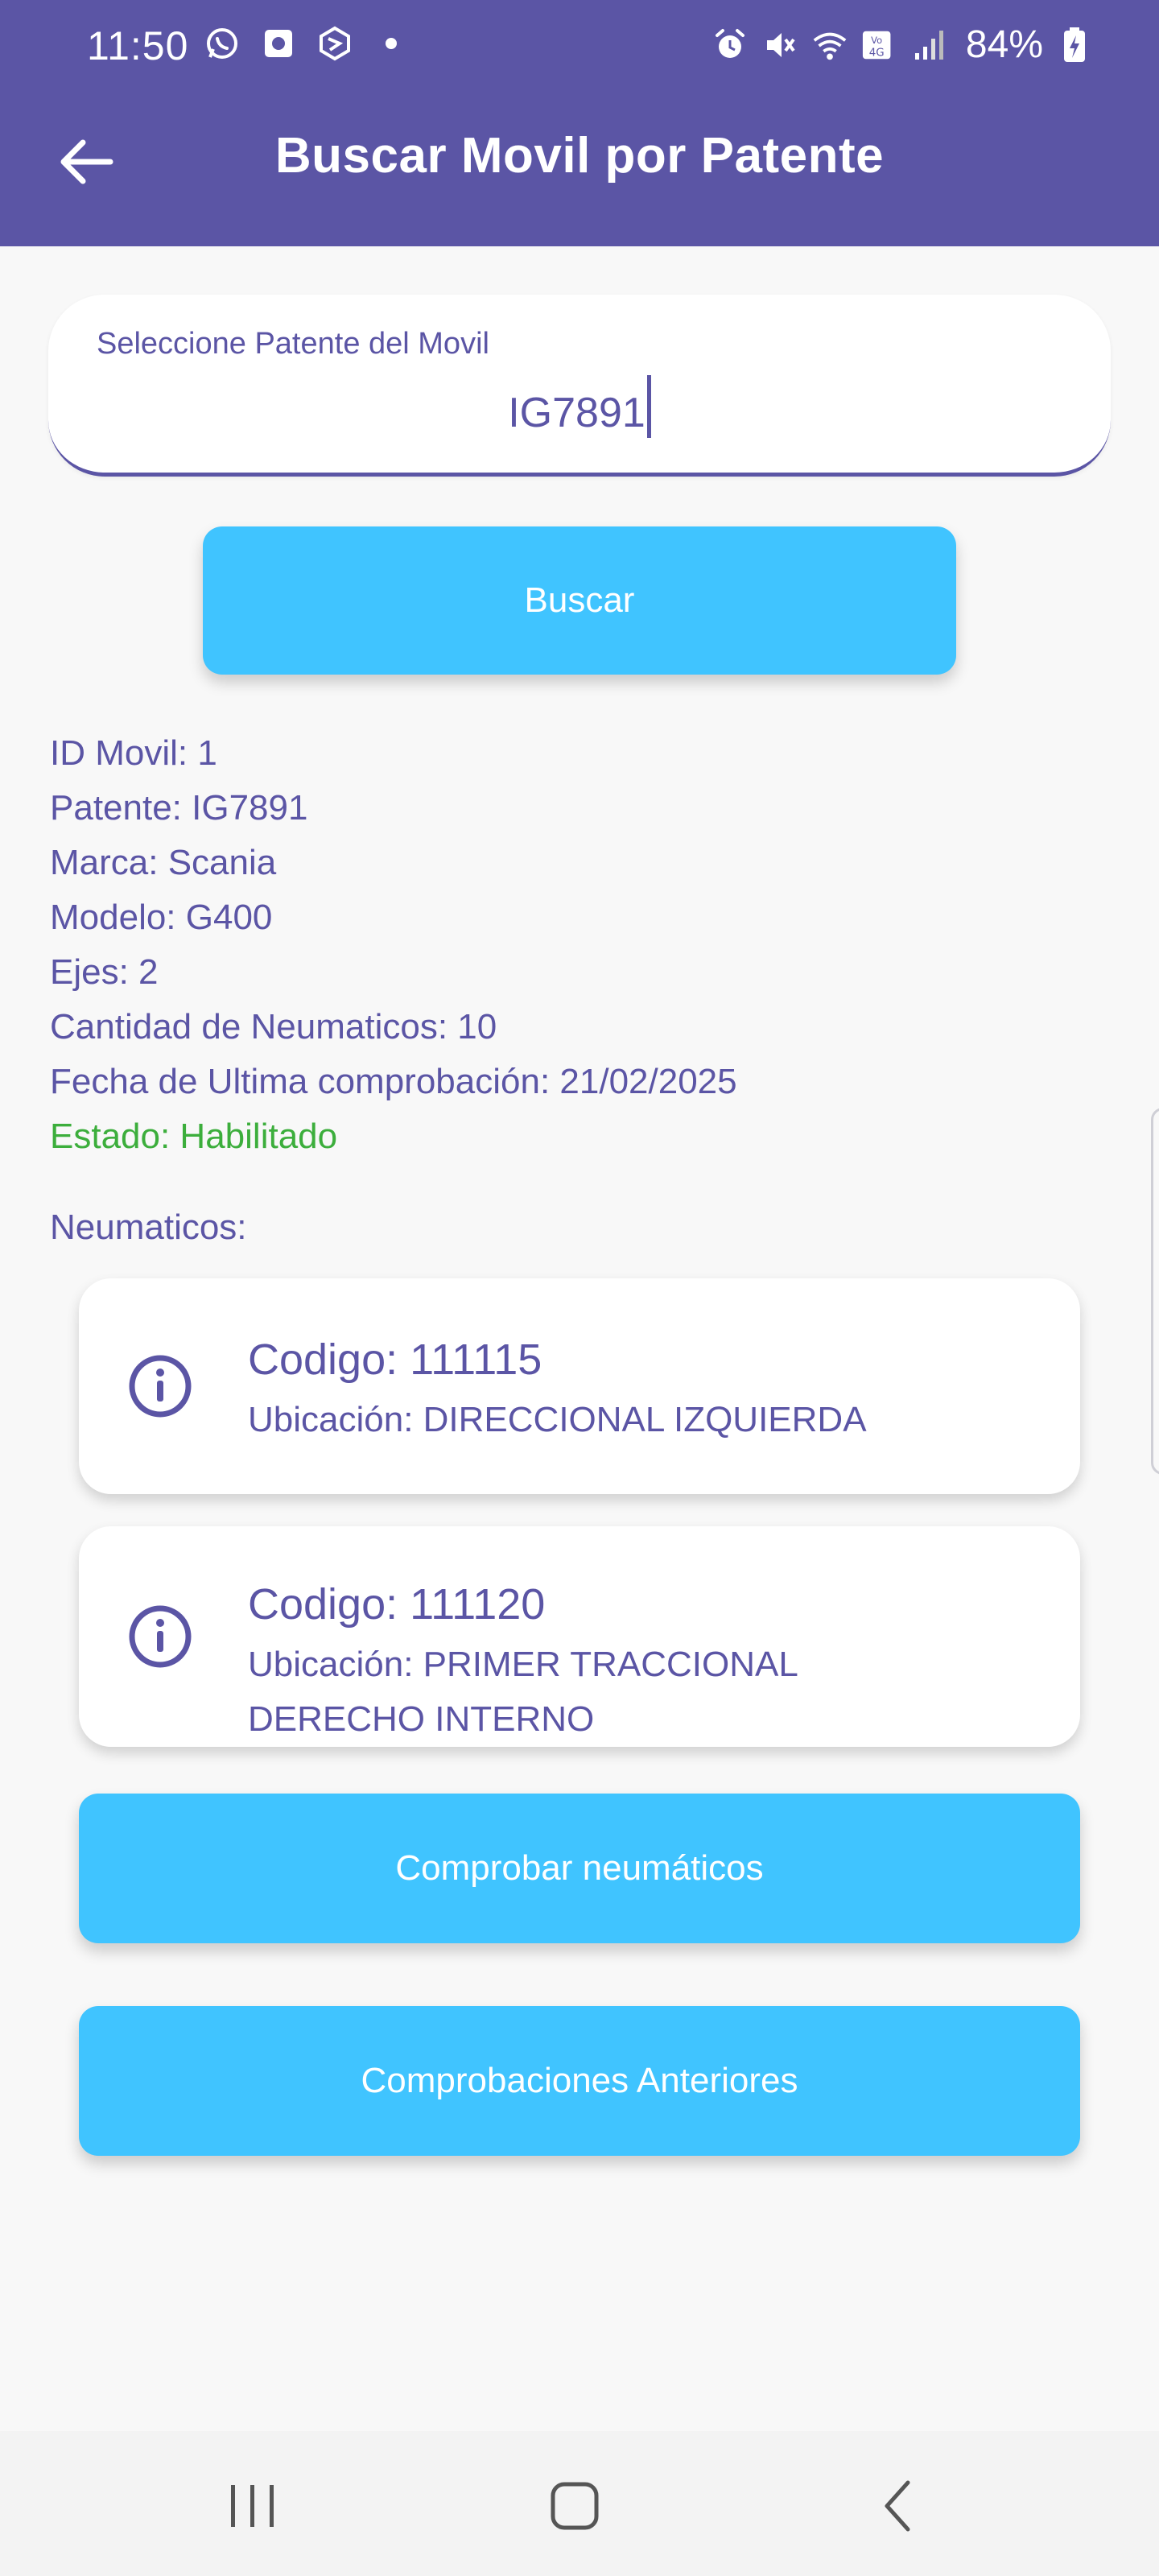 This screenshot has width=1159, height=2576. What do you see at coordinates (877, 53) in the screenshot?
I see `svg-text: 4G` at bounding box center [877, 53].